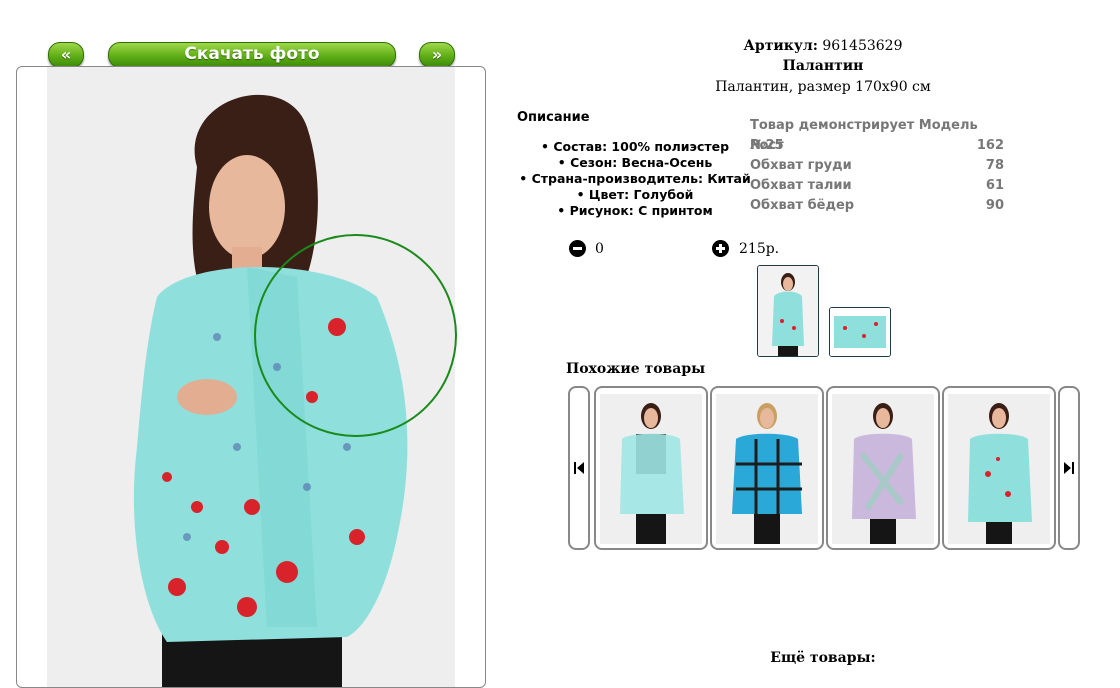 The height and width of the screenshot is (688, 1120). What do you see at coordinates (994, 185) in the screenshot?
I see `measurement-value: 61` at bounding box center [994, 185].